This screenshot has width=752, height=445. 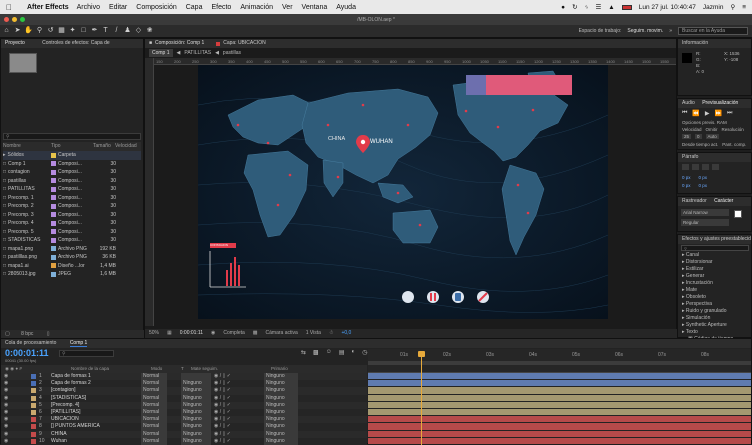 I want to click on project-item: ▸ Sólidos Carpeta, so click(x=72, y=155).